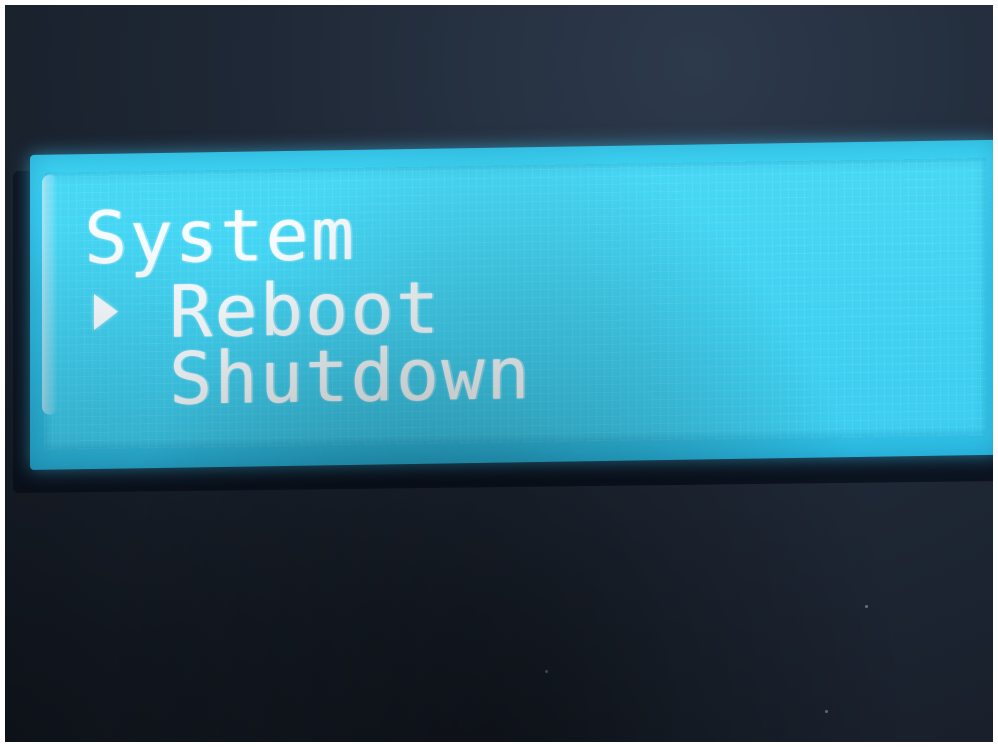  I want to click on screen-glare, so click(50, 294).